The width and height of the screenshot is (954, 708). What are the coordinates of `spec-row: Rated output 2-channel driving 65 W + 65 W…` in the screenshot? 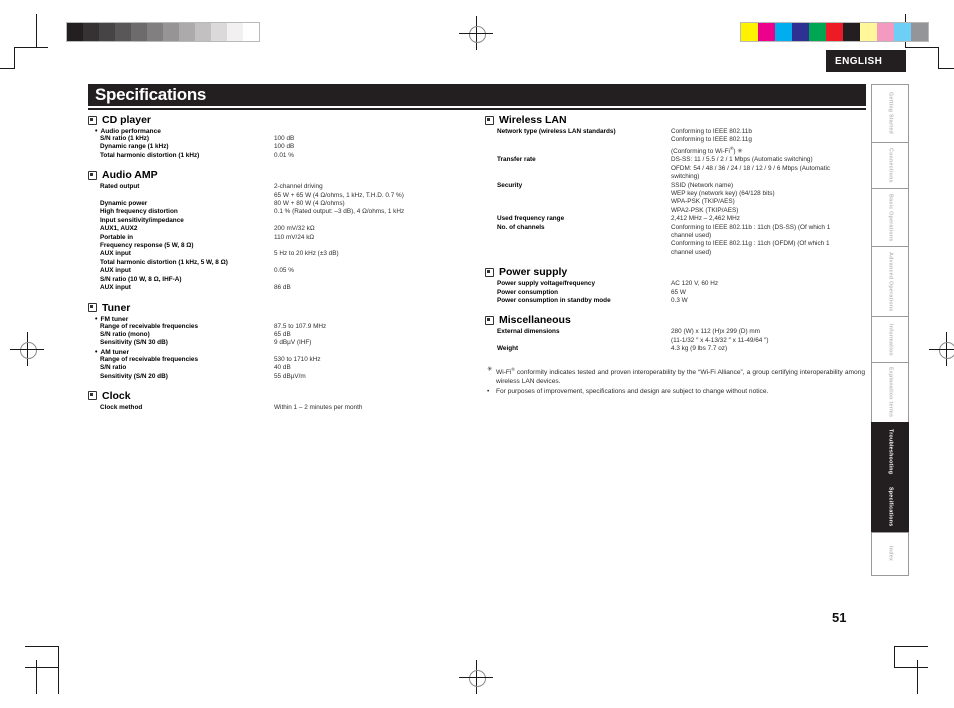 It's located at (284, 191).